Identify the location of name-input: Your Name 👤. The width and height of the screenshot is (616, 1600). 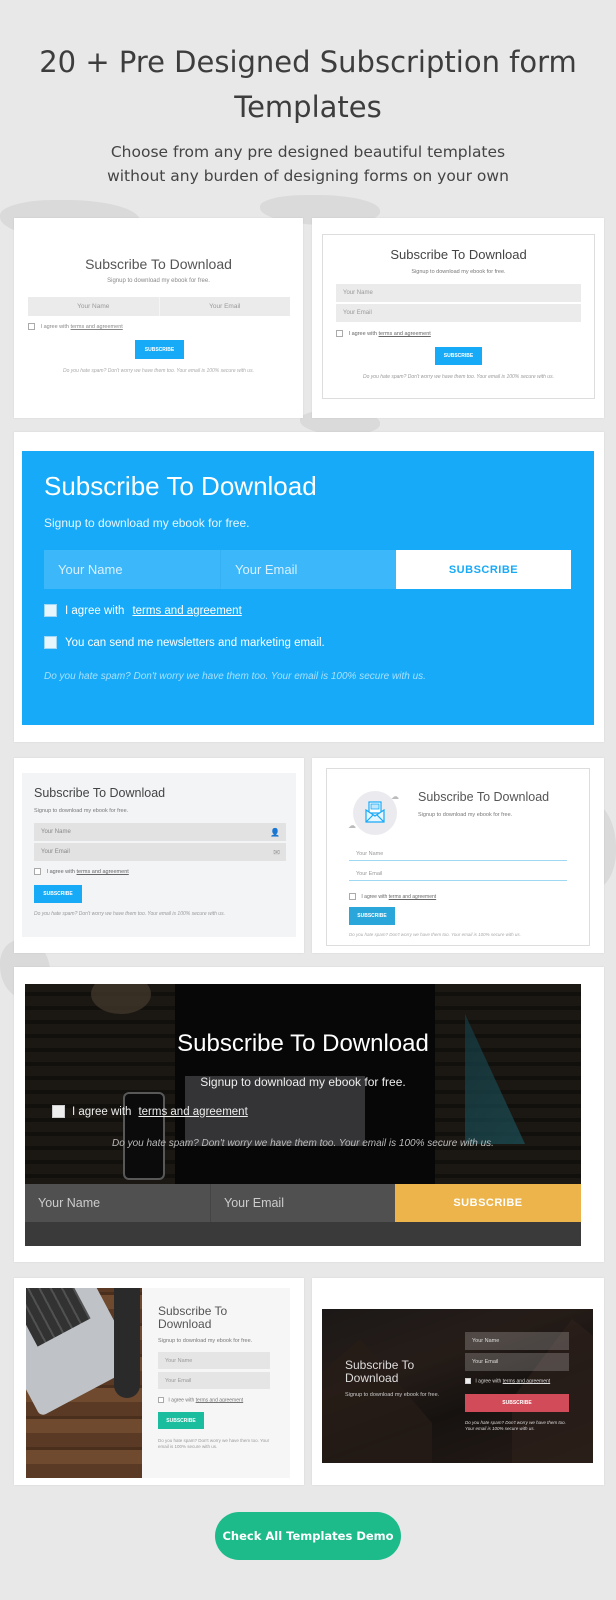
(160, 832).